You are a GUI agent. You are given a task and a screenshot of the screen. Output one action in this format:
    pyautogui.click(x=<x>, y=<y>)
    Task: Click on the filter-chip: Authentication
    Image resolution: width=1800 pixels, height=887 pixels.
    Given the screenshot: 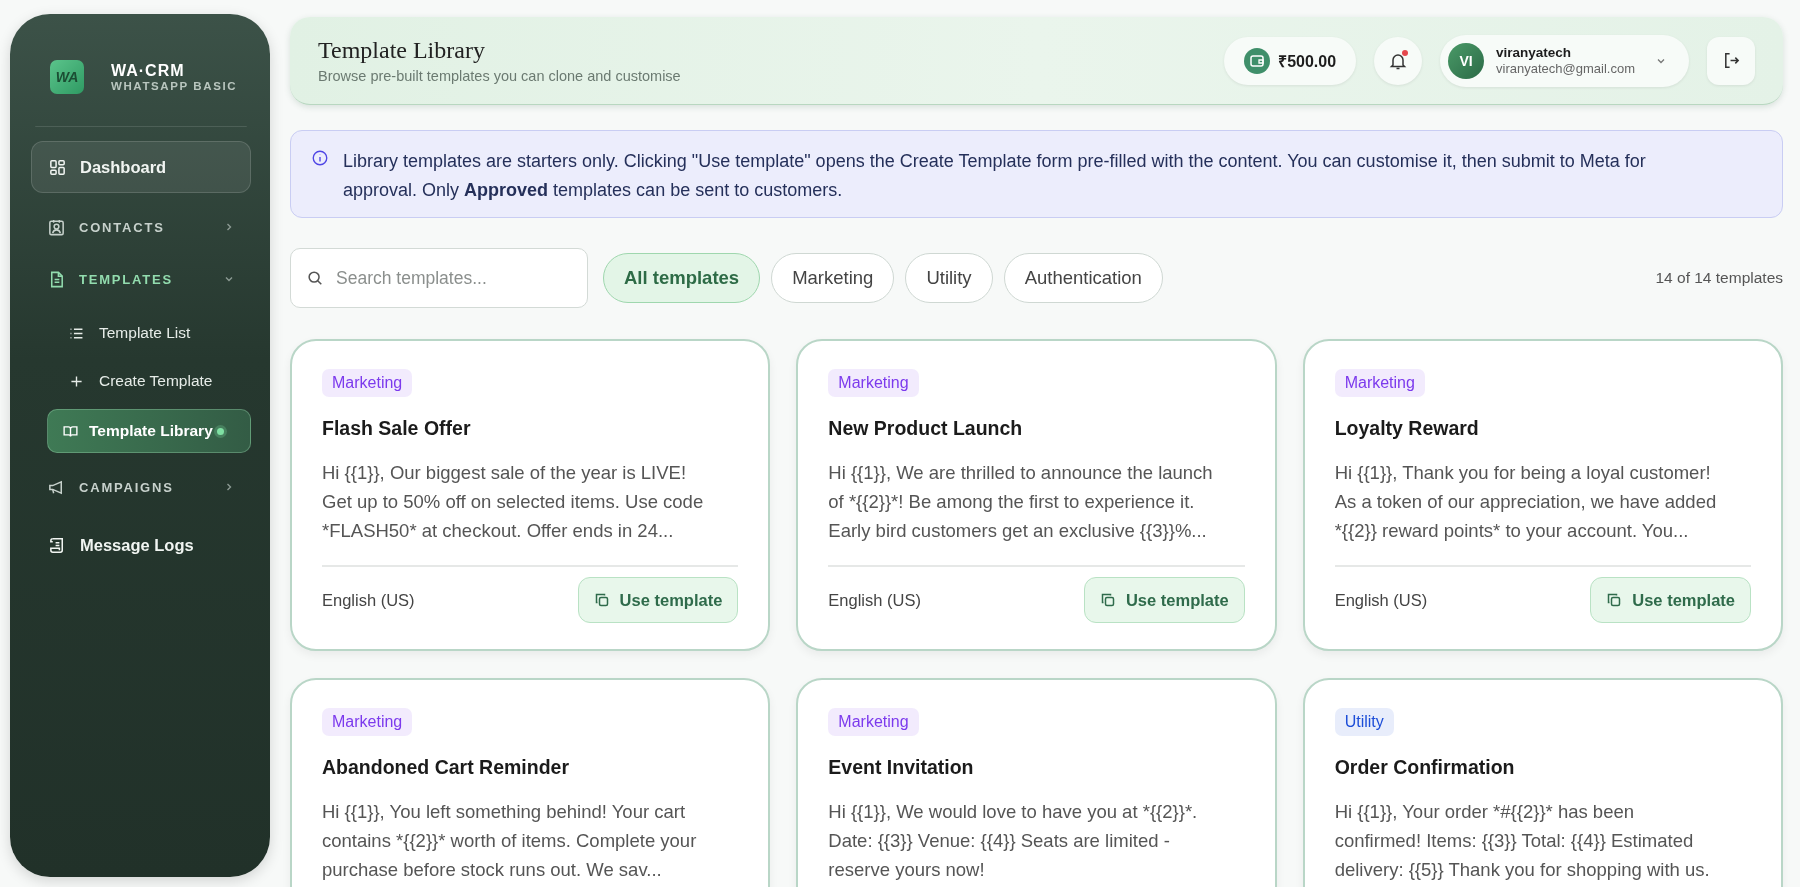 What is the action you would take?
    pyautogui.click(x=1083, y=278)
    